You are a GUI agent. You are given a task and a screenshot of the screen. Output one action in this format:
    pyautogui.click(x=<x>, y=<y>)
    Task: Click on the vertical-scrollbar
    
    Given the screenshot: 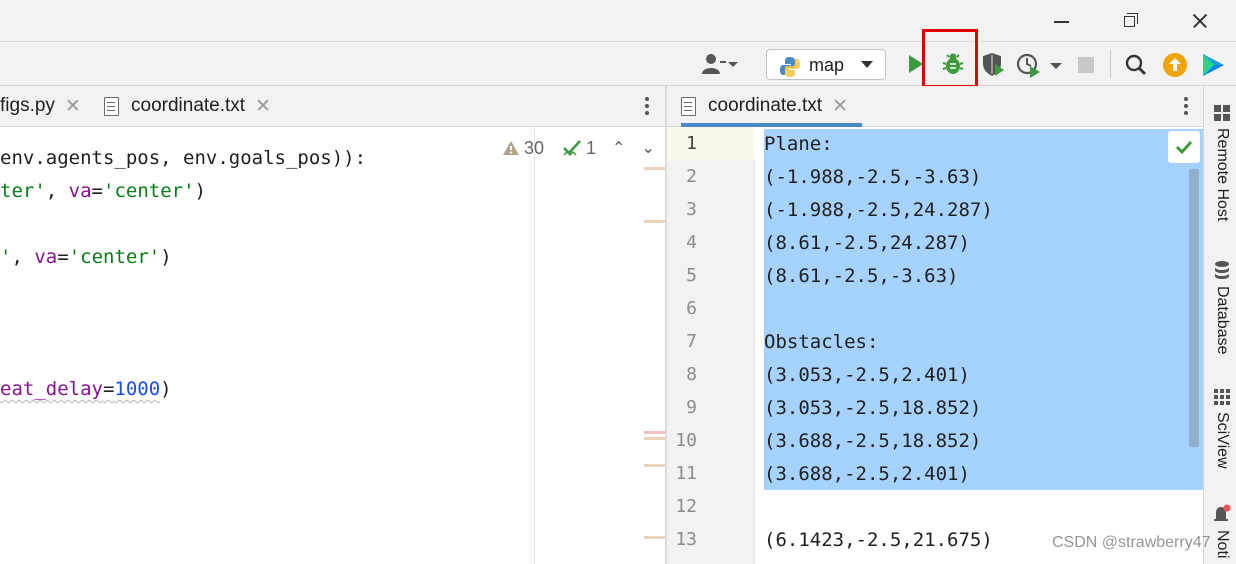 What is the action you would take?
    pyautogui.click(x=1194, y=308)
    